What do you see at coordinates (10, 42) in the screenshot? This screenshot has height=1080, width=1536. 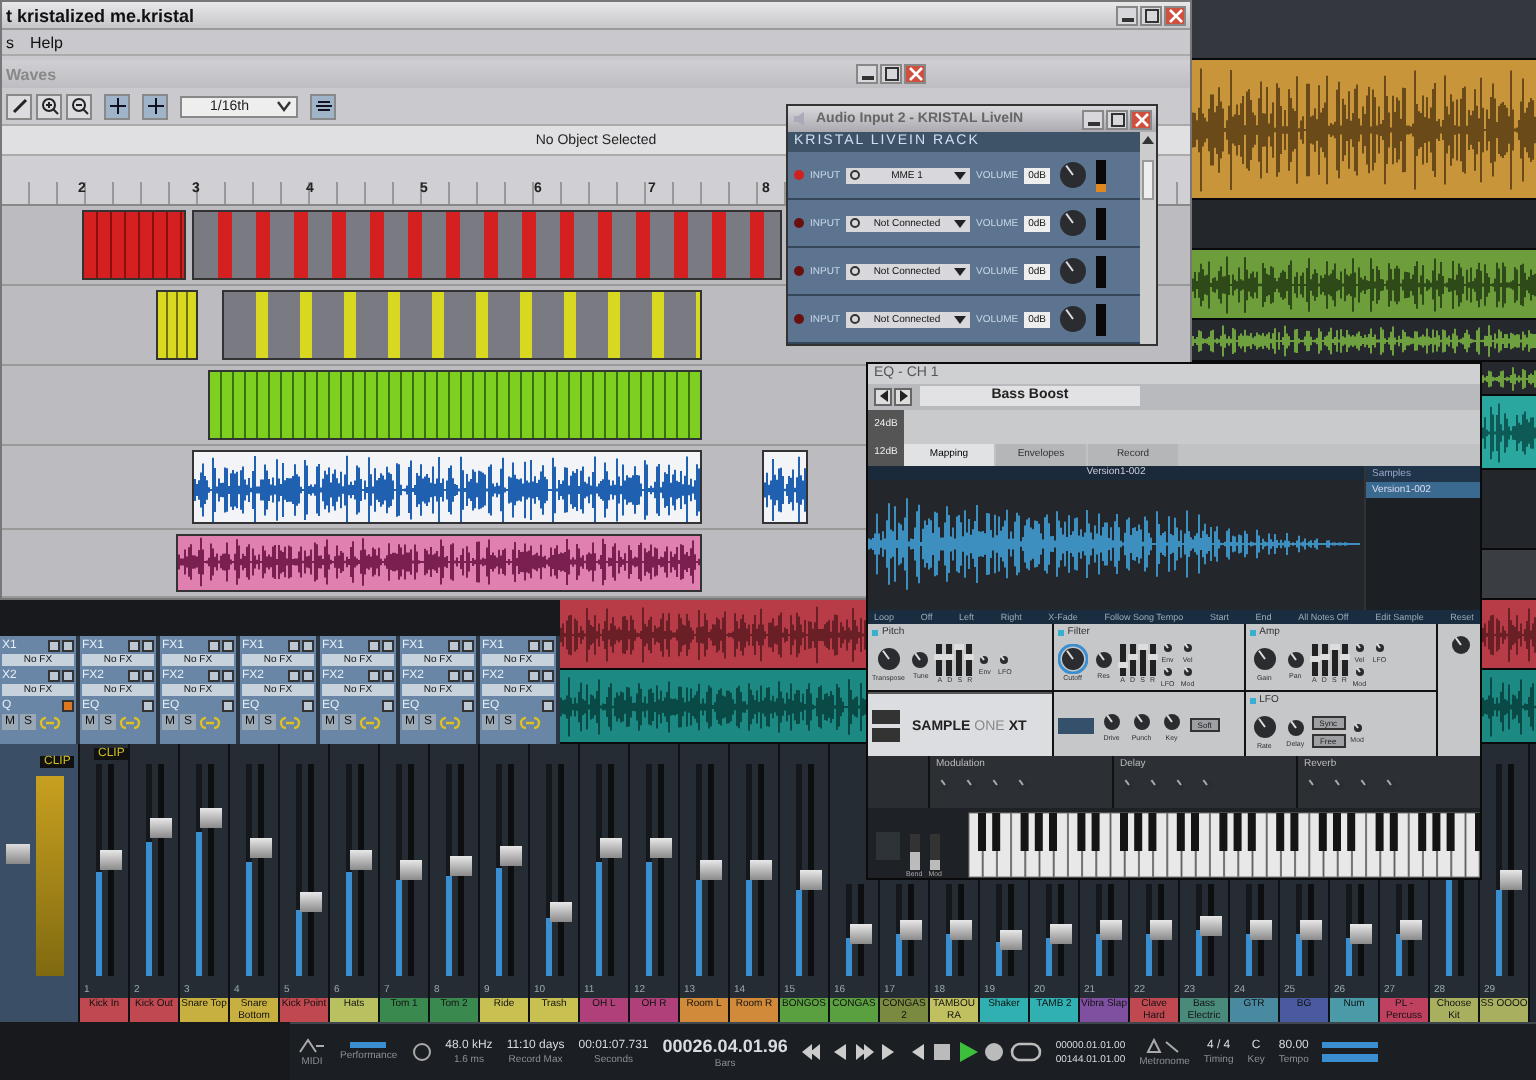 I see `menu-item: s` at bounding box center [10, 42].